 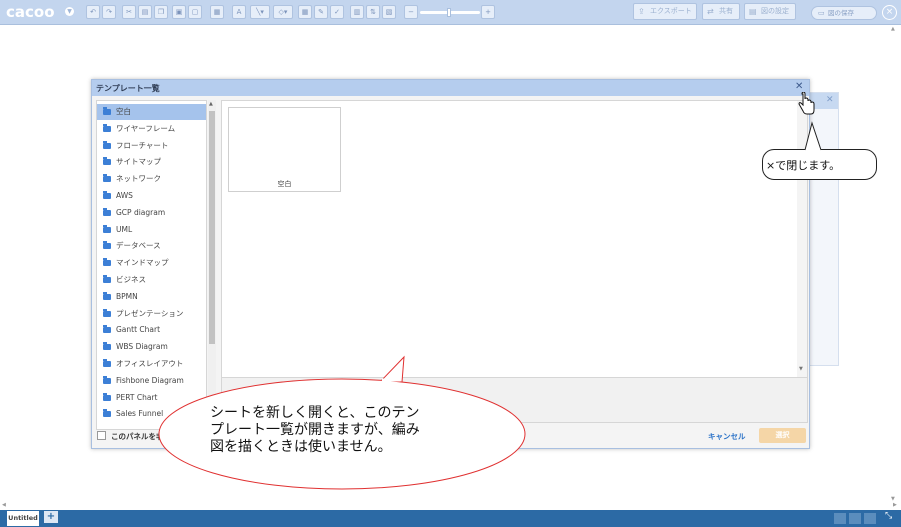 I want to click on sheet-view-icon, so click(x=855, y=518).